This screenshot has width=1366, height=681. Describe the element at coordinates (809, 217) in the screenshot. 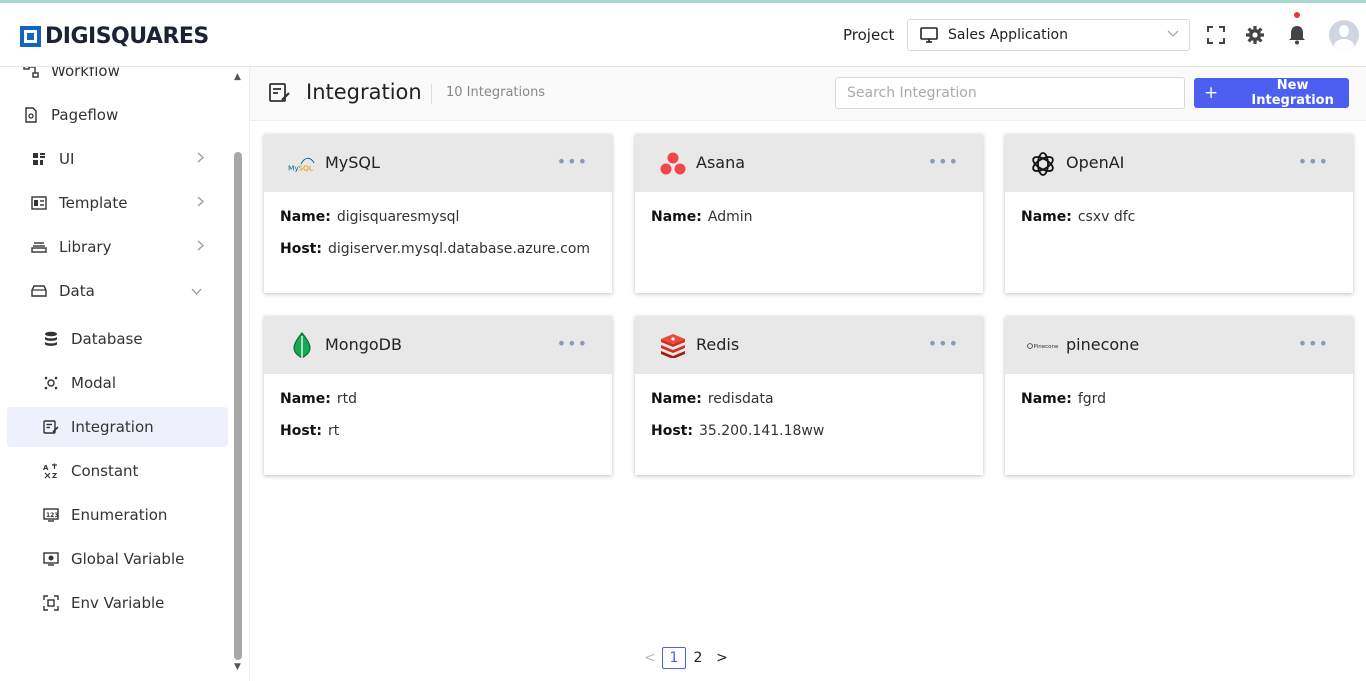

I see `card-name-field: Name: Admin` at that location.